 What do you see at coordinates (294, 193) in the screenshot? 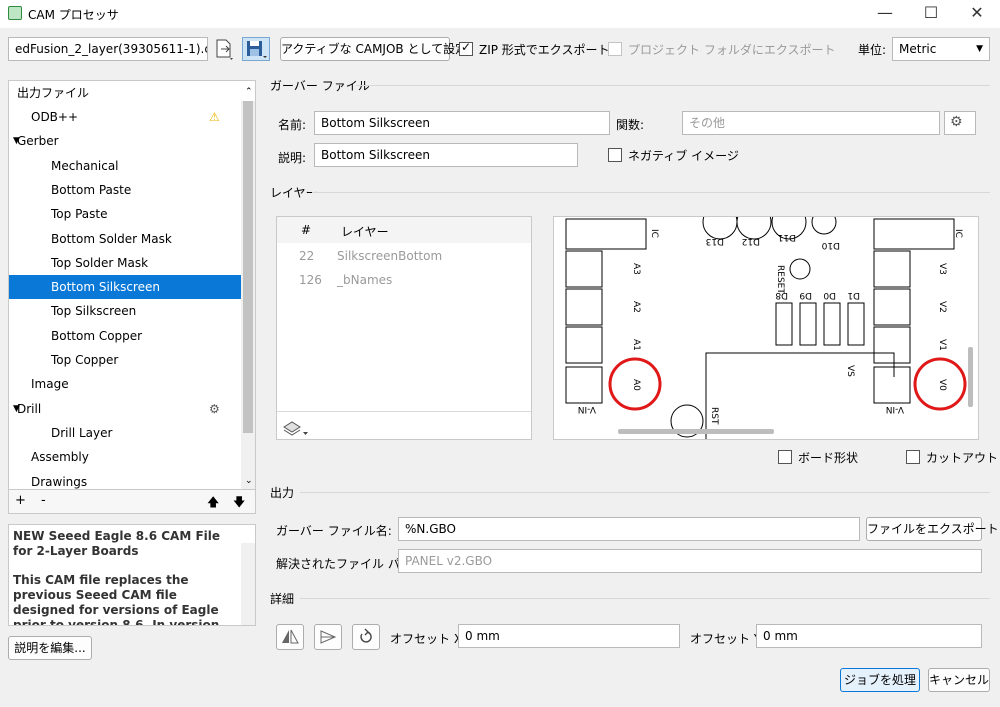
I see `layers-section-label: レイヤー` at bounding box center [294, 193].